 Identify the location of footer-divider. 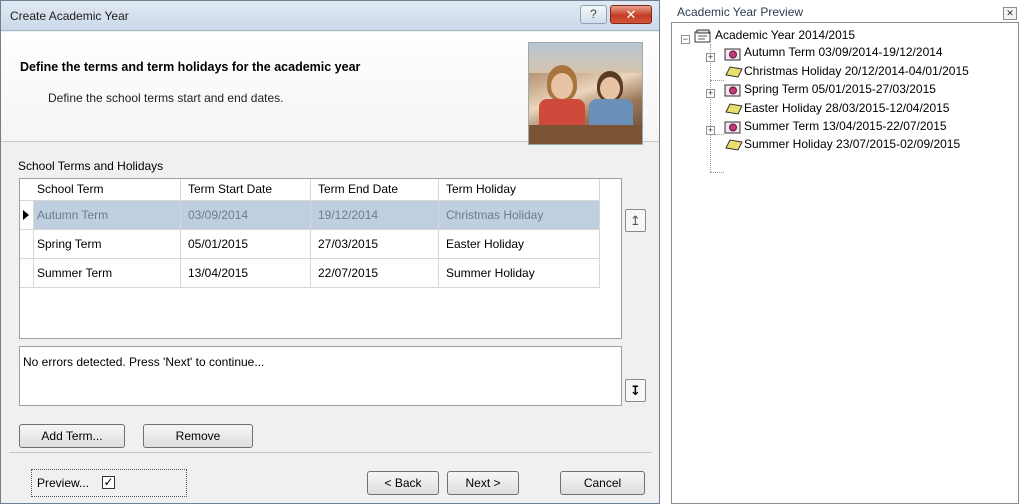
(330, 452).